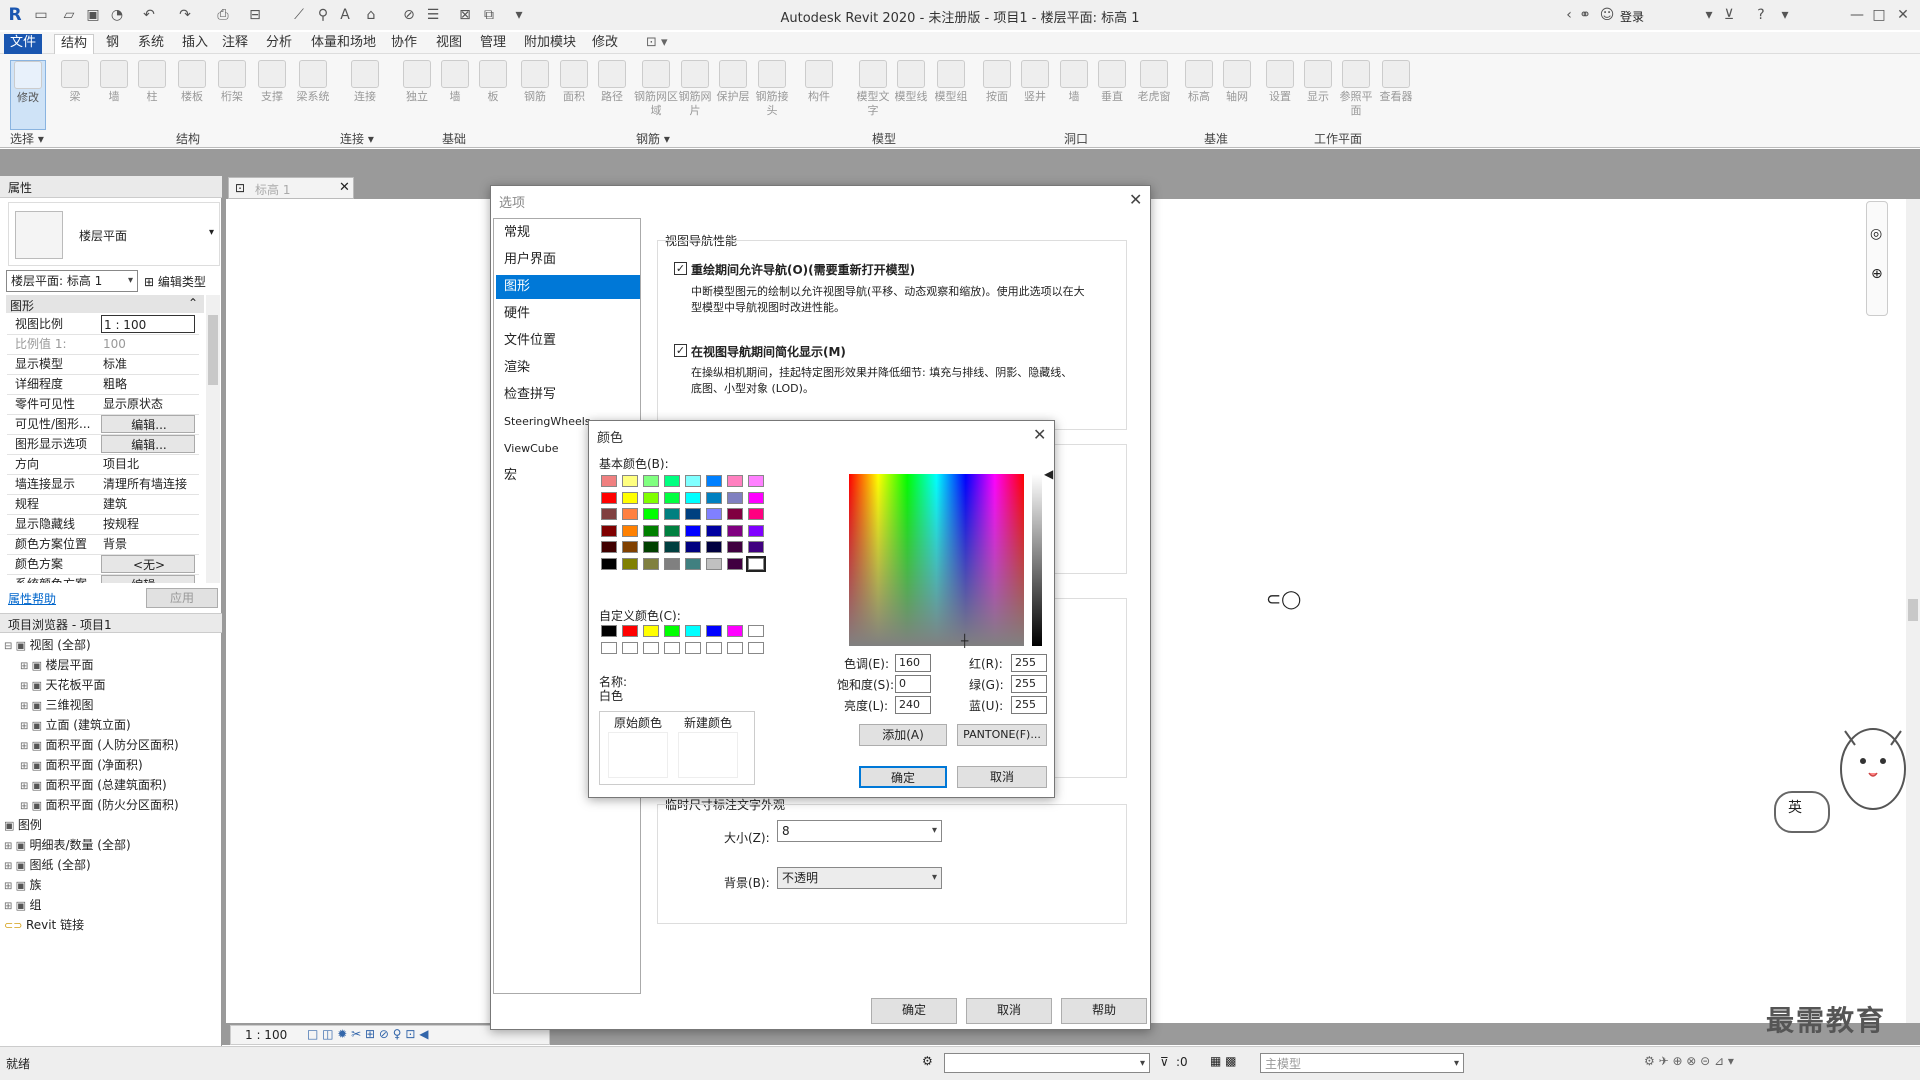 The image size is (1920, 1080). What do you see at coordinates (1237, 82) in the screenshot?
I see `tool-grid: 轴网` at bounding box center [1237, 82].